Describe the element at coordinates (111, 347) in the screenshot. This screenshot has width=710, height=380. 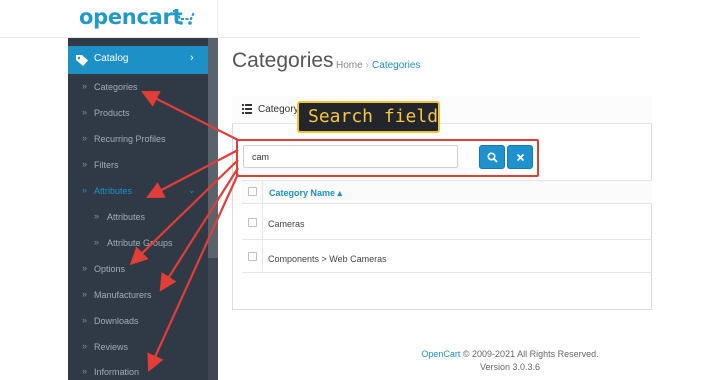
I see `sidebar-item-label: Reviews` at that location.